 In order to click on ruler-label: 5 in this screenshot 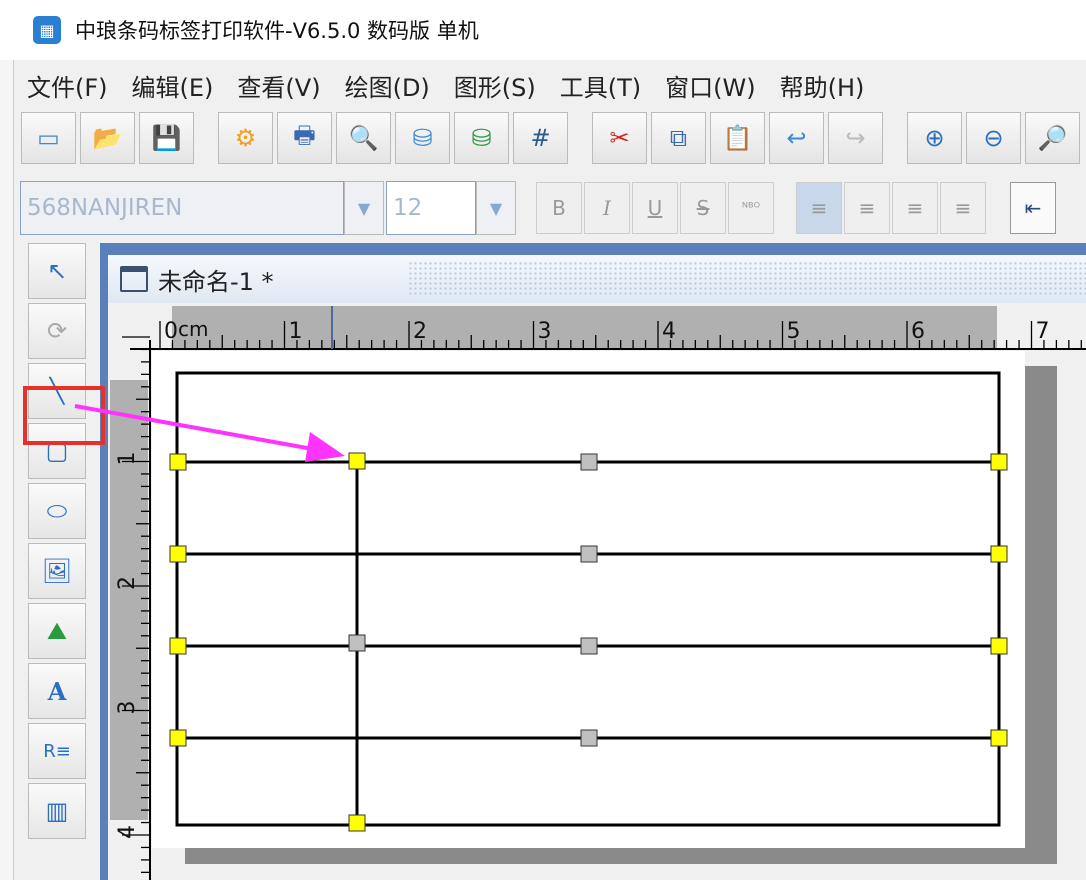, I will do `click(794, 331)`.